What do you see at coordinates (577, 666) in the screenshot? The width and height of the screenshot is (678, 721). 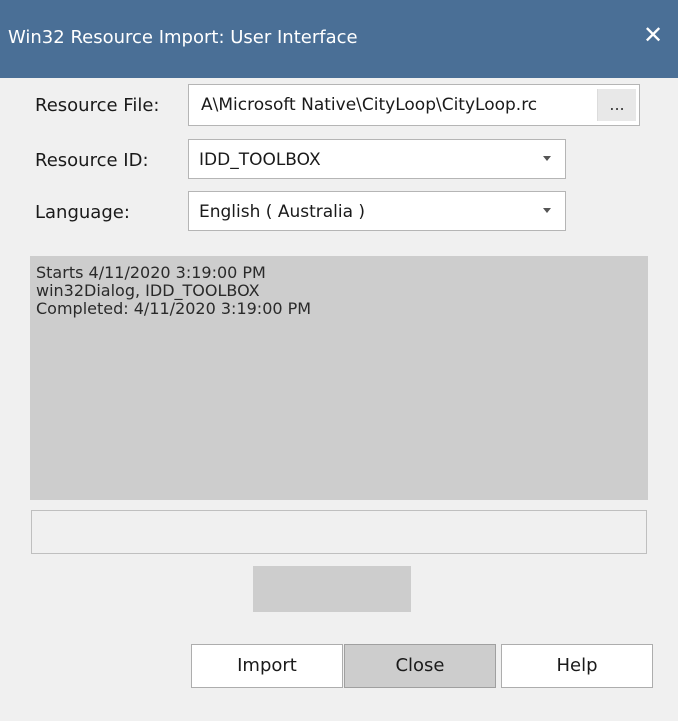 I see `help-button: Help` at bounding box center [577, 666].